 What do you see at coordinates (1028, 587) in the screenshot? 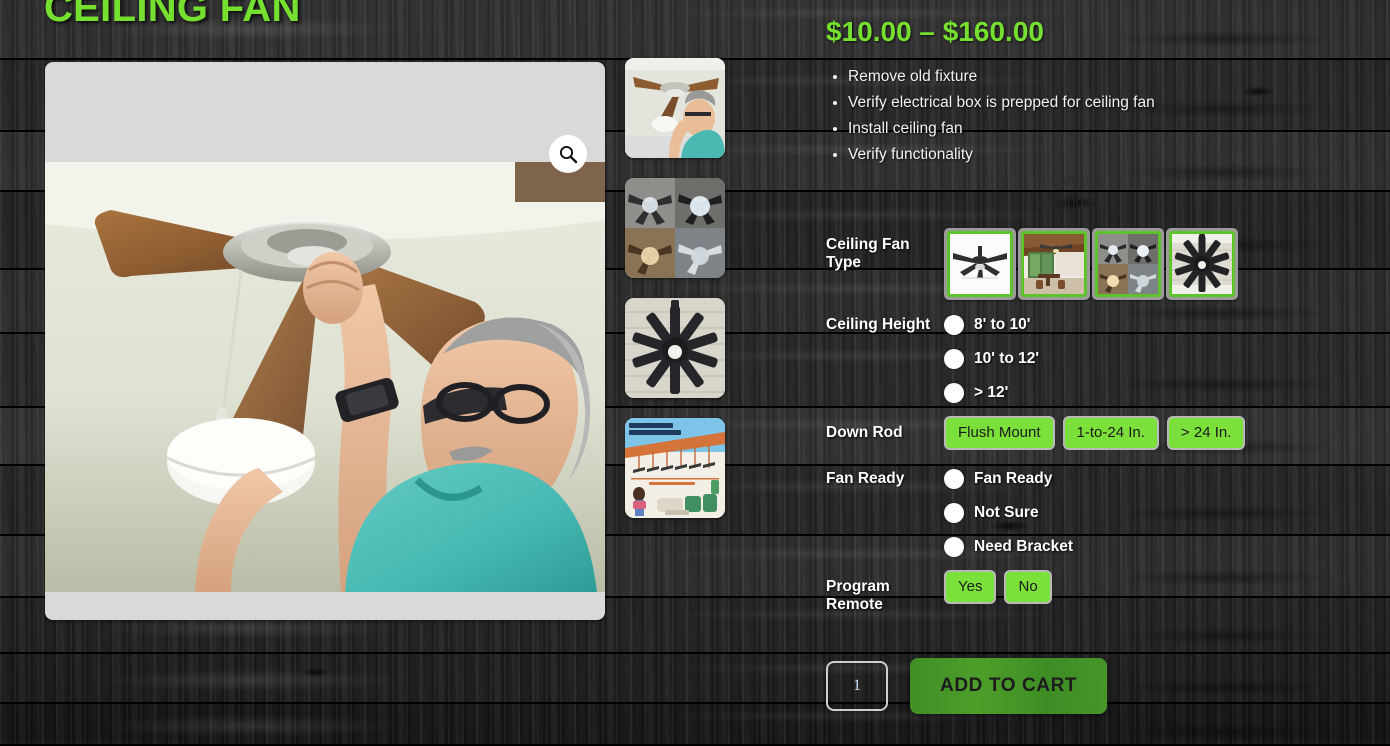
I see `button-program-remote-no: No` at bounding box center [1028, 587].